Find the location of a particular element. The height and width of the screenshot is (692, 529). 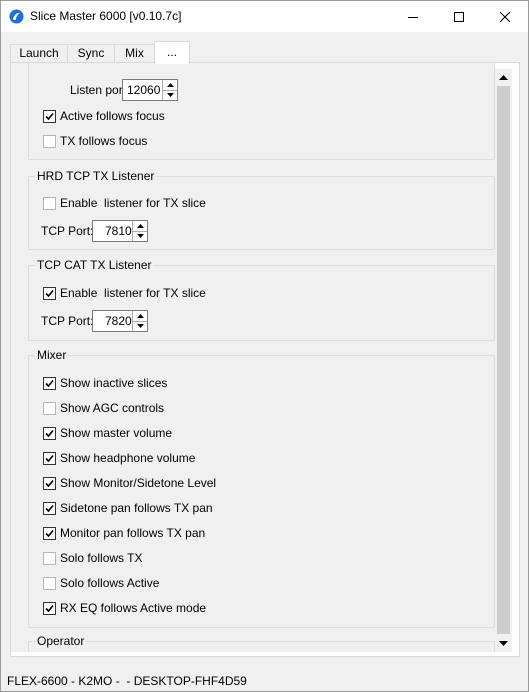

tcpcat-tcp-port-value: 7820 is located at coordinates (118, 321).